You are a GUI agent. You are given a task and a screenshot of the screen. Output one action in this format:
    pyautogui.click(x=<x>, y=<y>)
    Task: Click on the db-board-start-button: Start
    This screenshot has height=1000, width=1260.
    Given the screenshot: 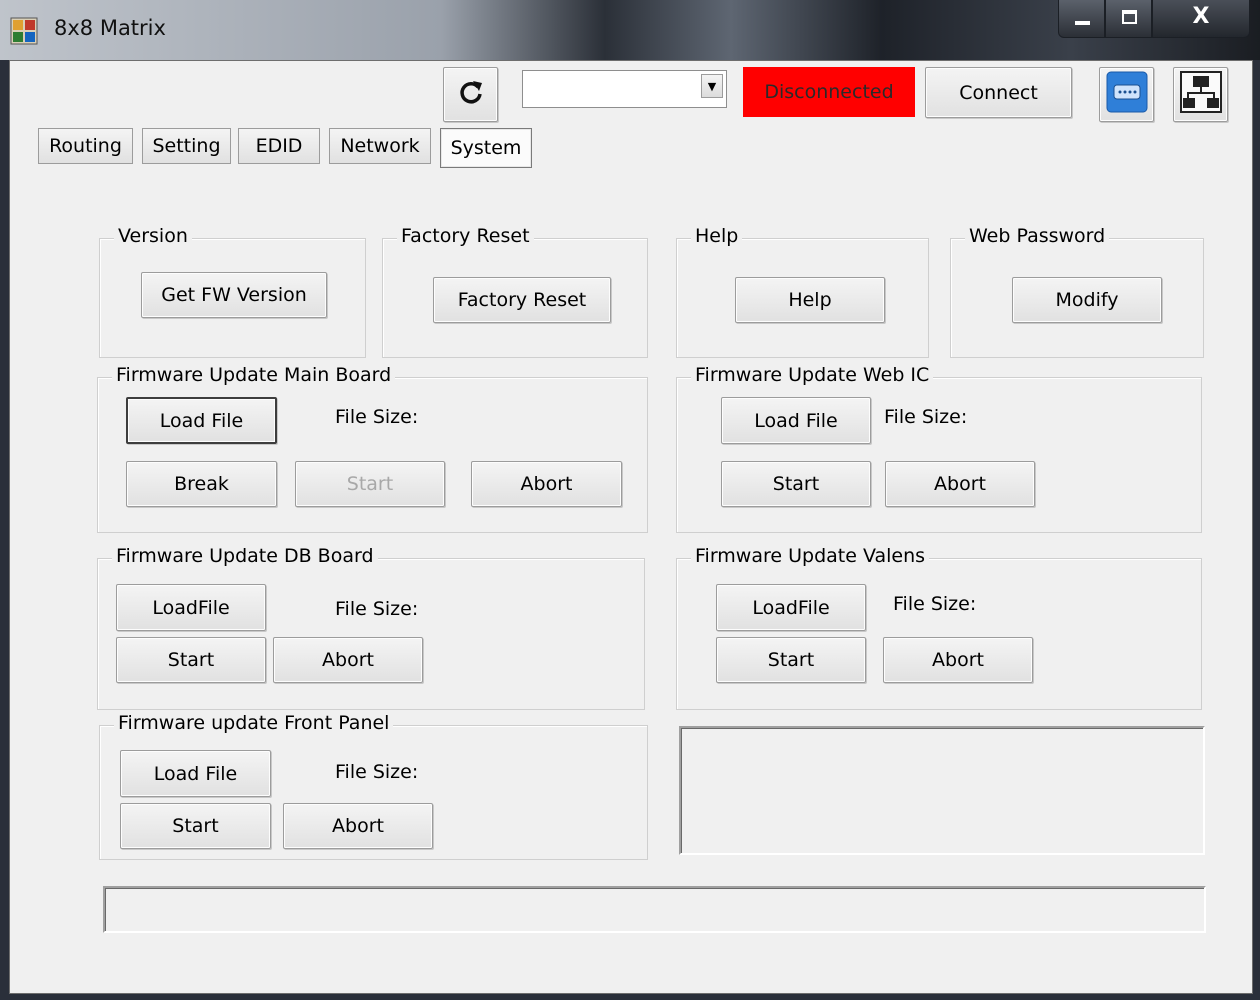 What is the action you would take?
    pyautogui.click(x=191, y=660)
    